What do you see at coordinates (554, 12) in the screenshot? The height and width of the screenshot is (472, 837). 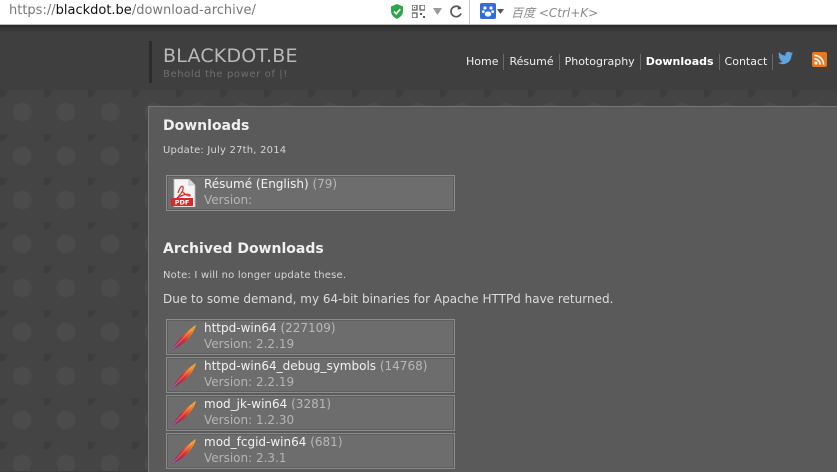 I see `search-input: 百度 <Ctrl+K>` at bounding box center [554, 12].